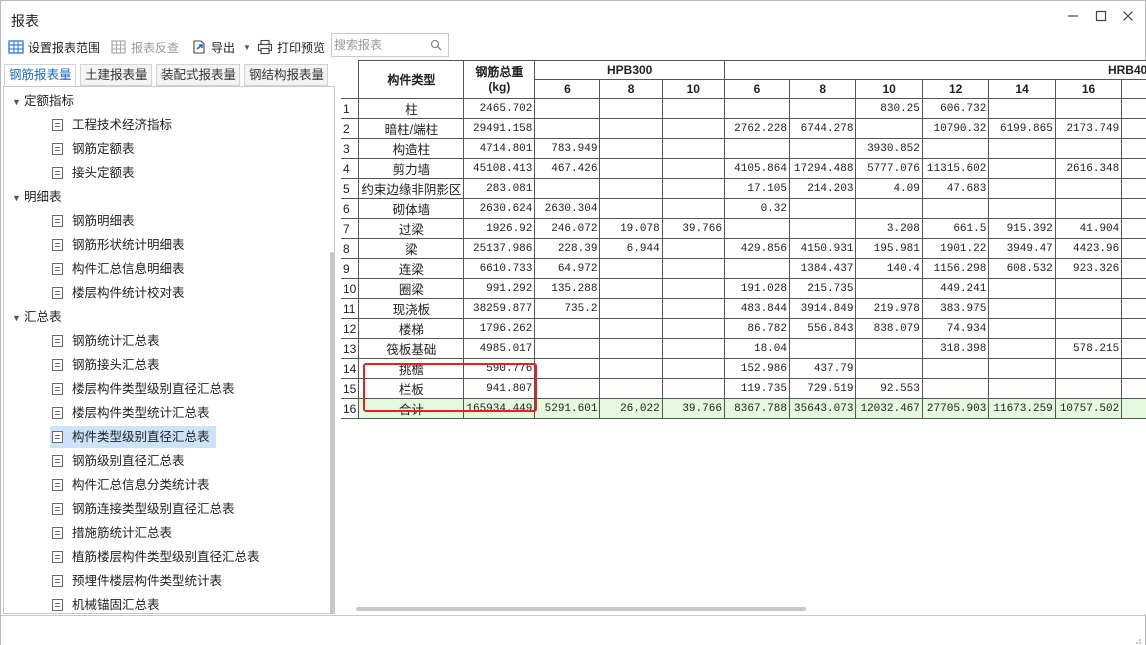 This screenshot has height=645, width=1146. What do you see at coordinates (411, 348) in the screenshot?
I see `cell-component-type: 筏板基础` at bounding box center [411, 348].